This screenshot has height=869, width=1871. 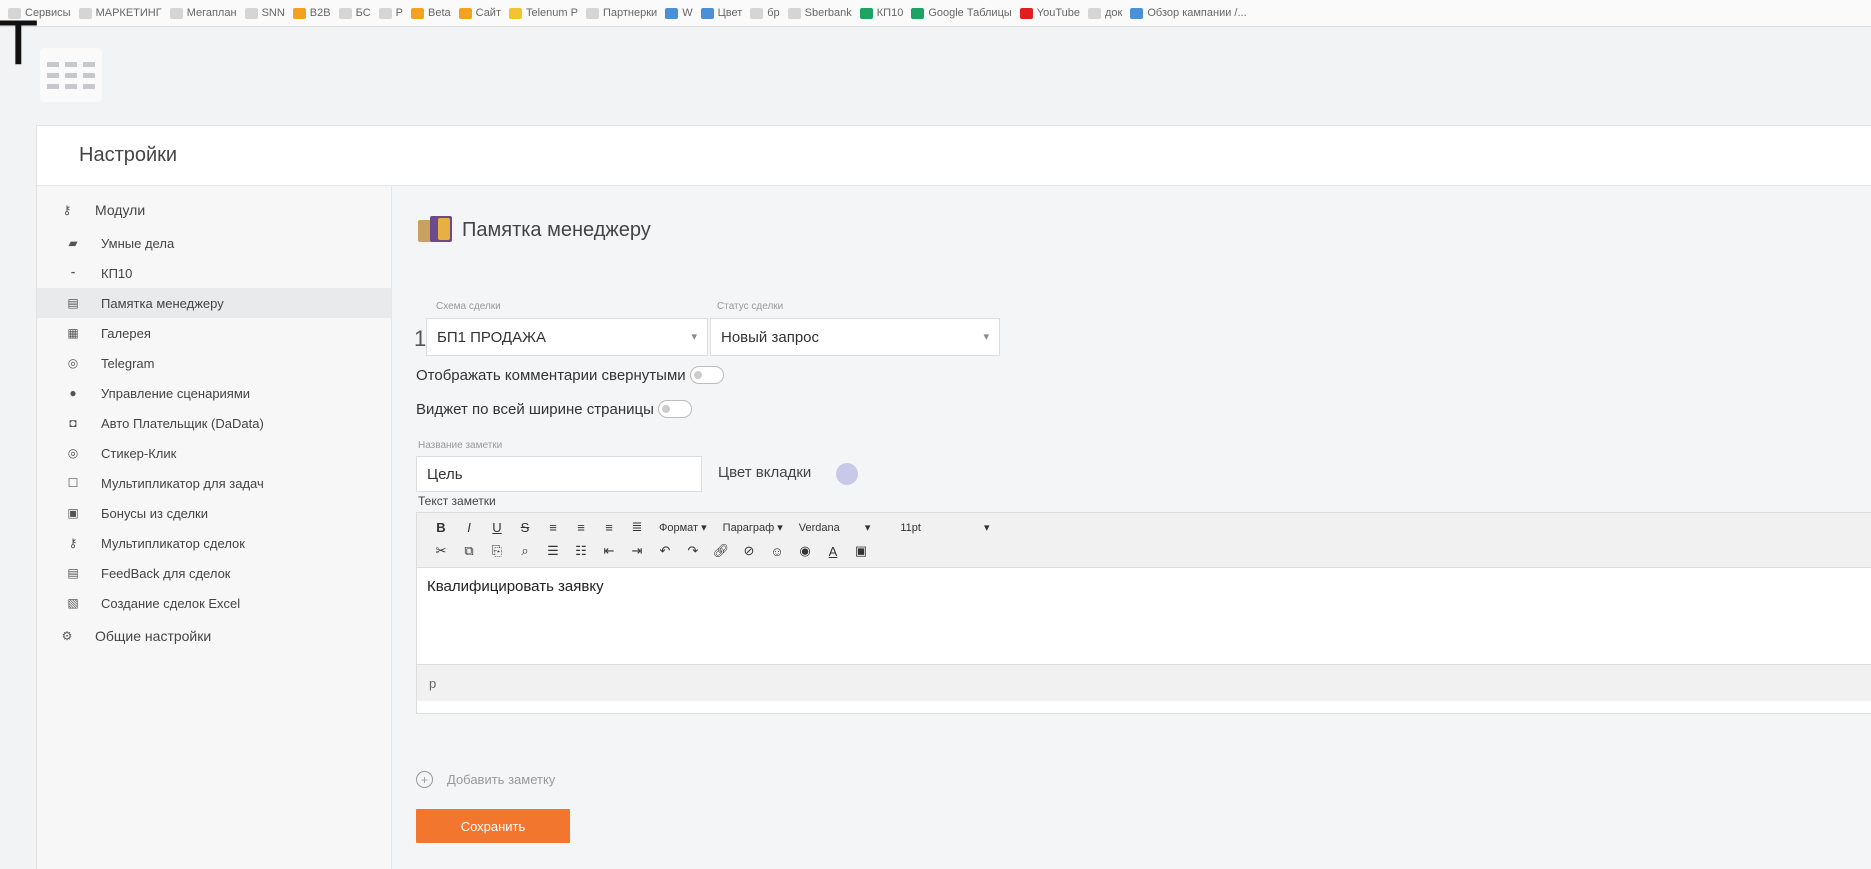 What do you see at coordinates (203, 13) in the screenshot?
I see `bookmark-item: Мегаплан` at bounding box center [203, 13].